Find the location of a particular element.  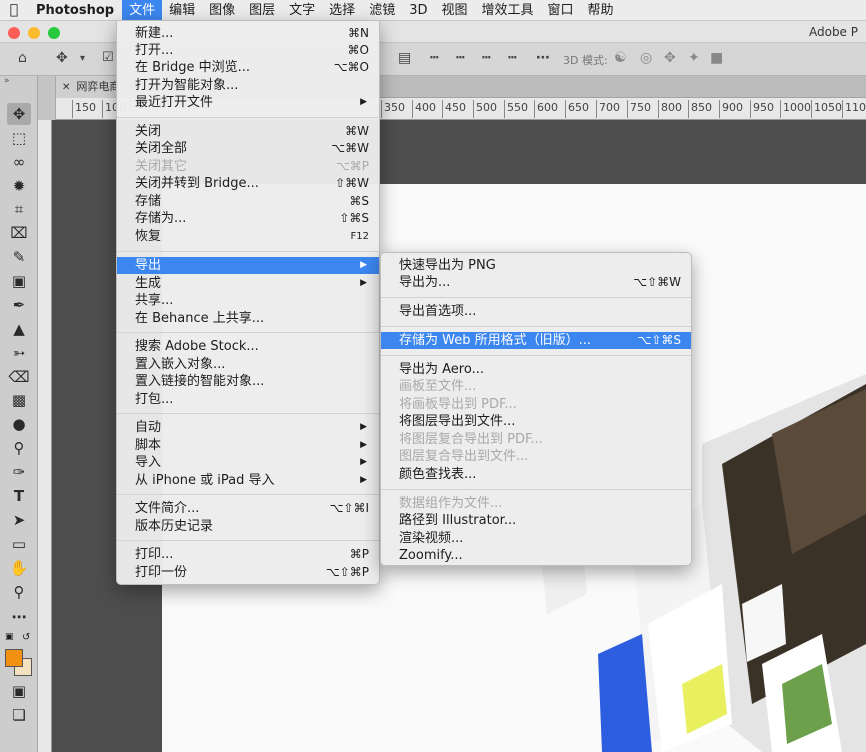

quick-mask-icon: ▣ is located at coordinates (19, 691).